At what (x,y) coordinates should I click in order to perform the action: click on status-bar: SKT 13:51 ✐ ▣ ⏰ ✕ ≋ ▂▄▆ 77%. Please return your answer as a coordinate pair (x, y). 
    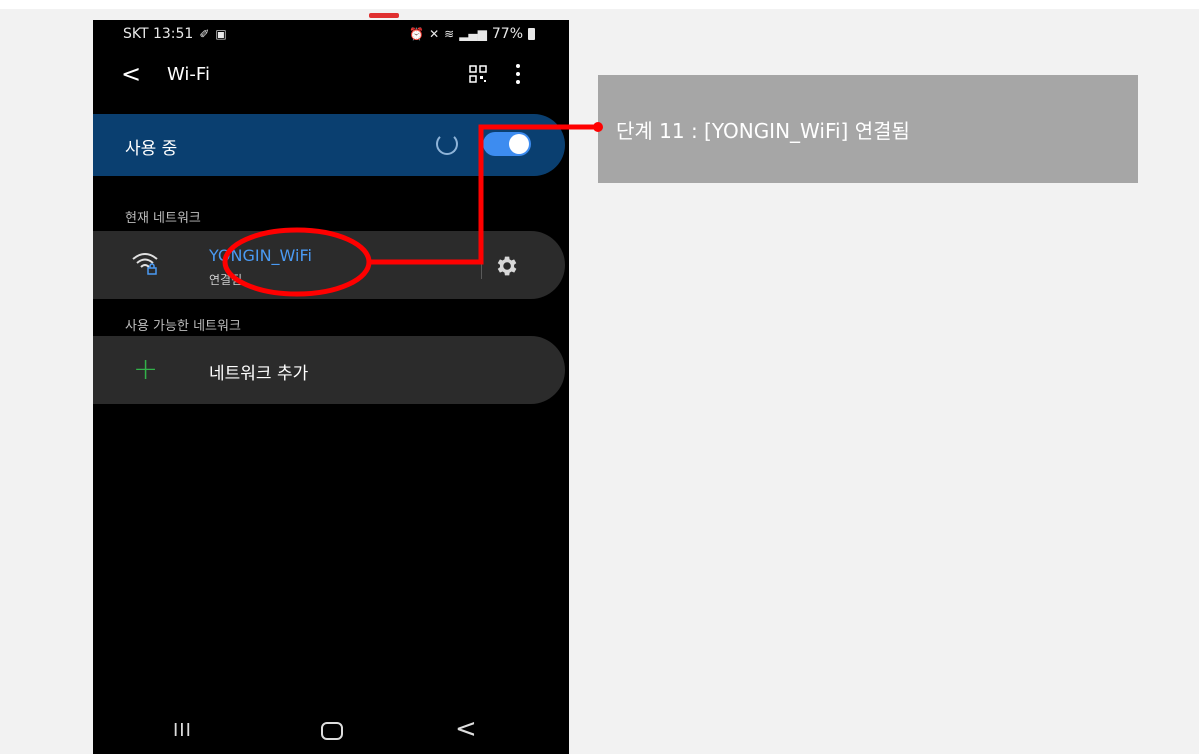
    Looking at the image, I should click on (331, 35).